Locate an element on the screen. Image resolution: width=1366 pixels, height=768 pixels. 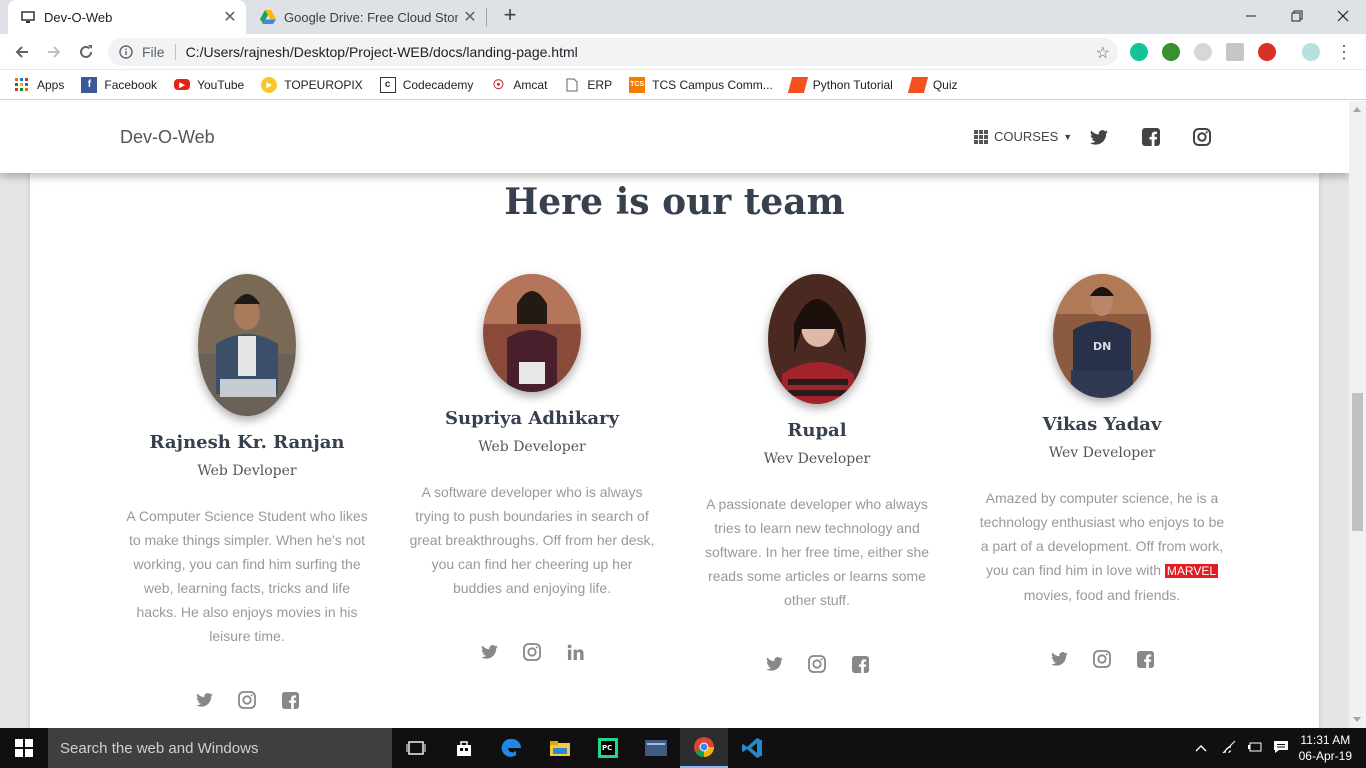
google-drive-icon is located at coordinates (268, 17).